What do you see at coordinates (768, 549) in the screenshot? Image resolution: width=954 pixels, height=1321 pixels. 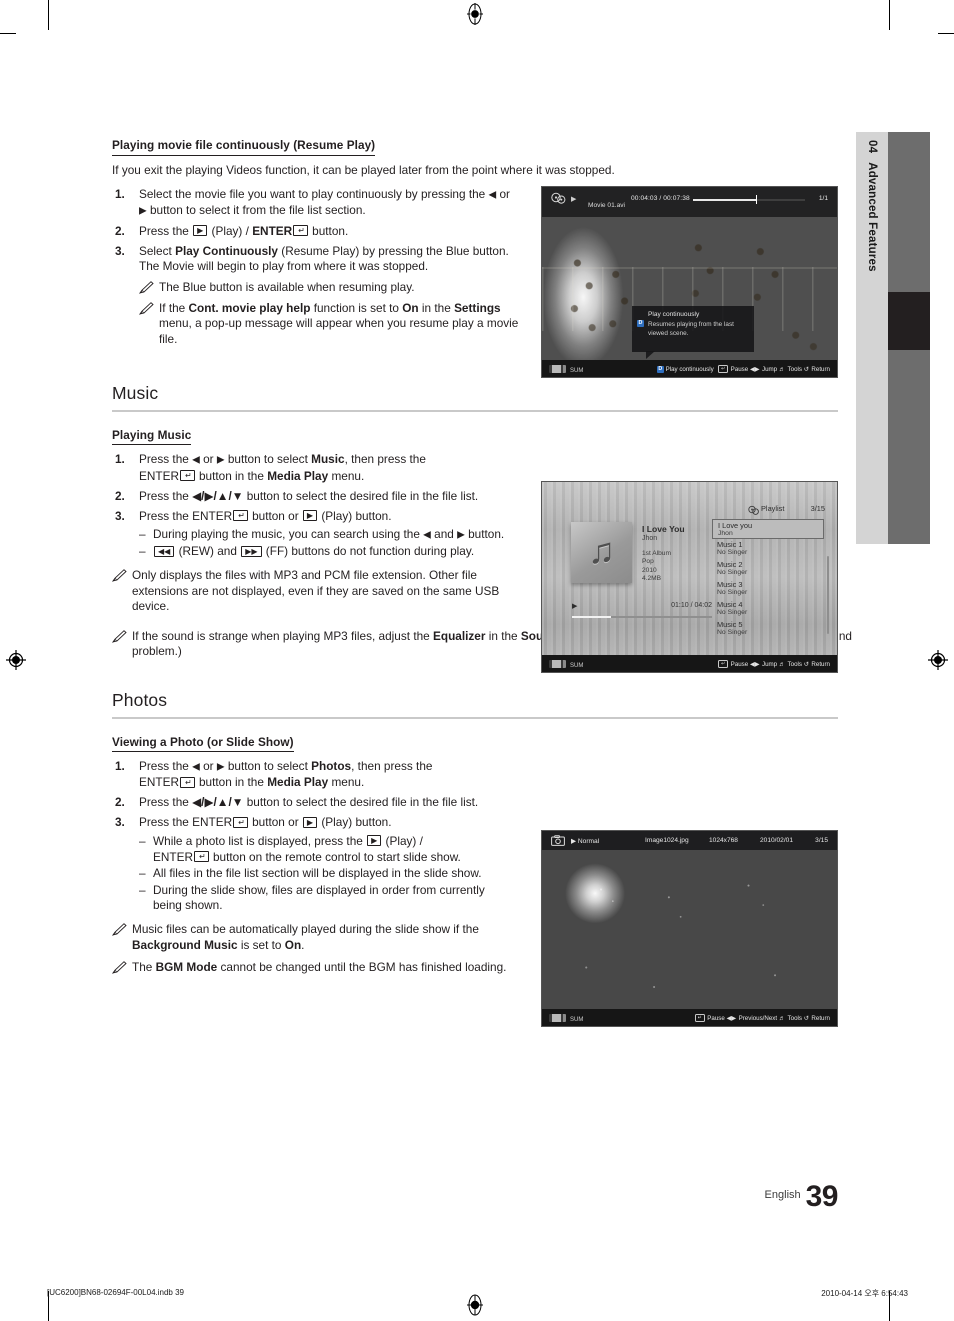 I see `list-item: Music 1 No Singer` at bounding box center [768, 549].